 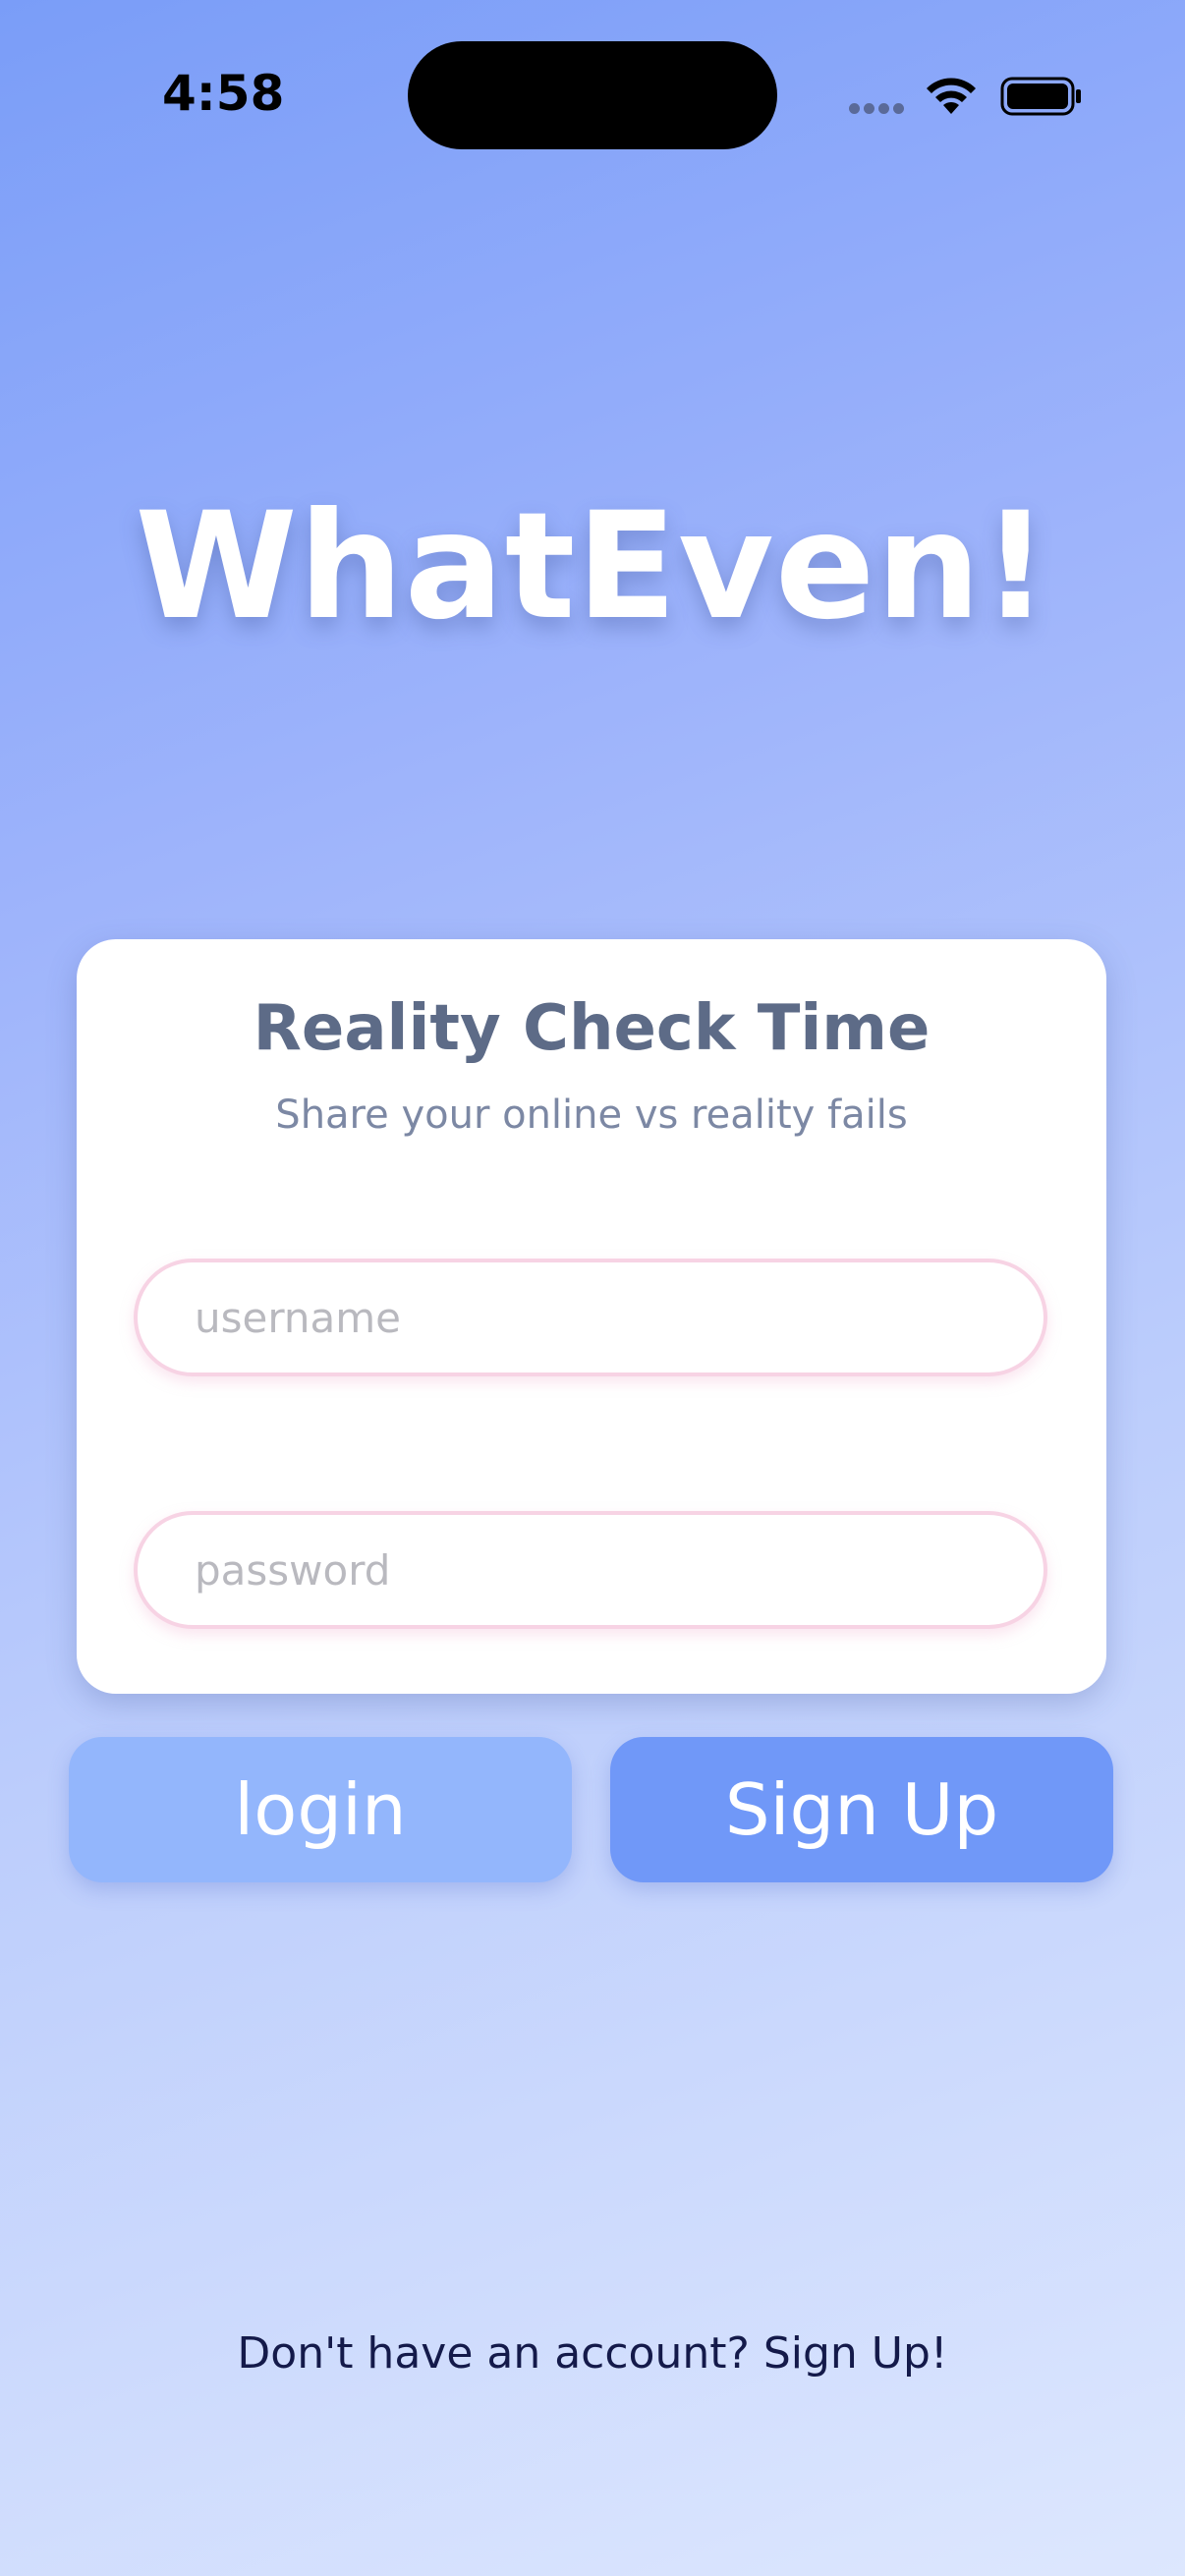 What do you see at coordinates (592, 1115) in the screenshot?
I see `card-subtitle: Share your online vs reality fails` at bounding box center [592, 1115].